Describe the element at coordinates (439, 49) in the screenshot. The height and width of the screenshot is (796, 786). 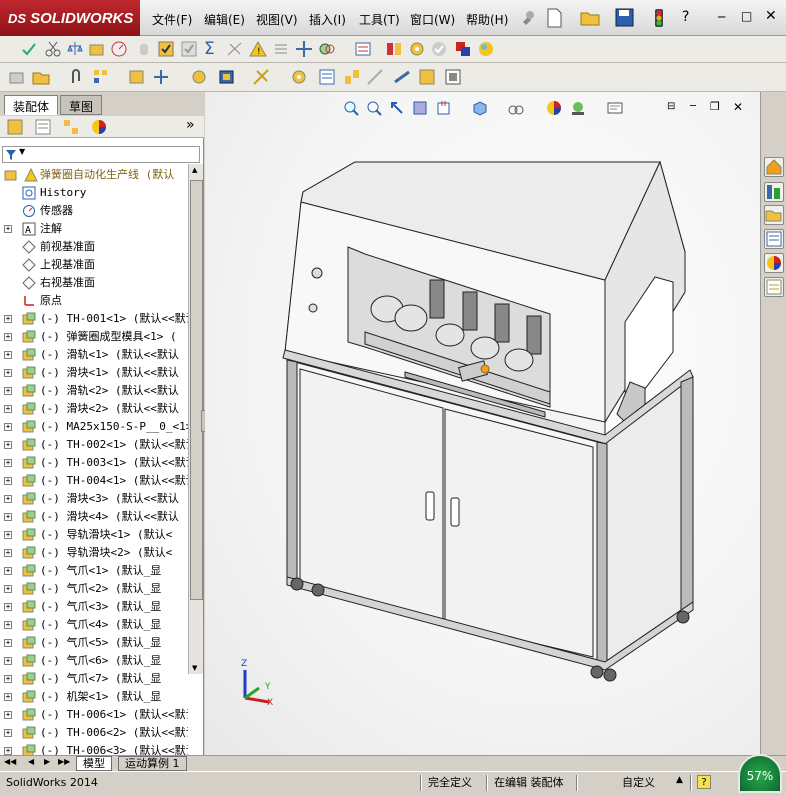
I see `check-circle-icon` at that location.